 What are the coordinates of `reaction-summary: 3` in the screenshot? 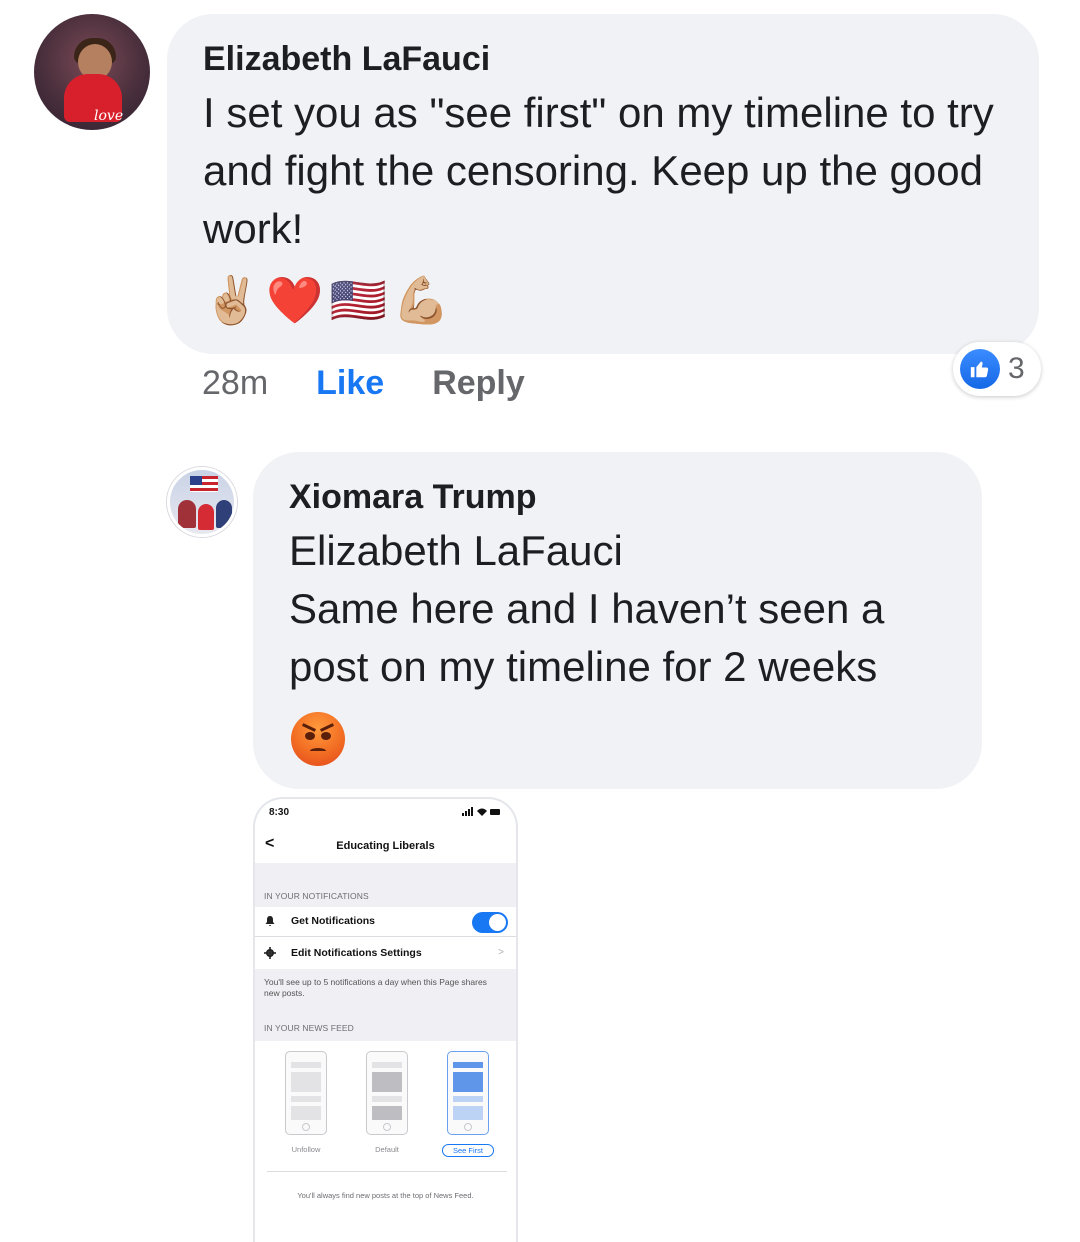 It's located at (997, 369).